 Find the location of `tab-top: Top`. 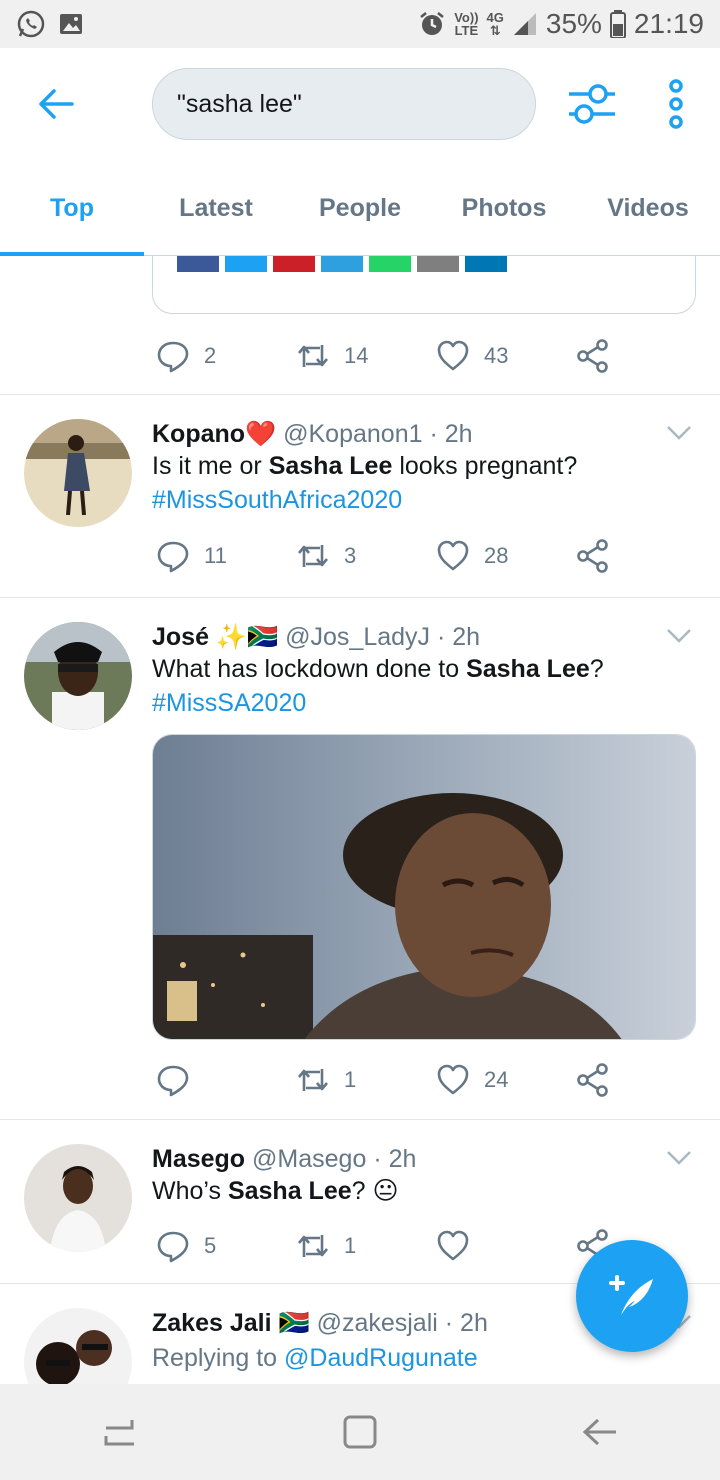

tab-top: Top is located at coordinates (72, 208).